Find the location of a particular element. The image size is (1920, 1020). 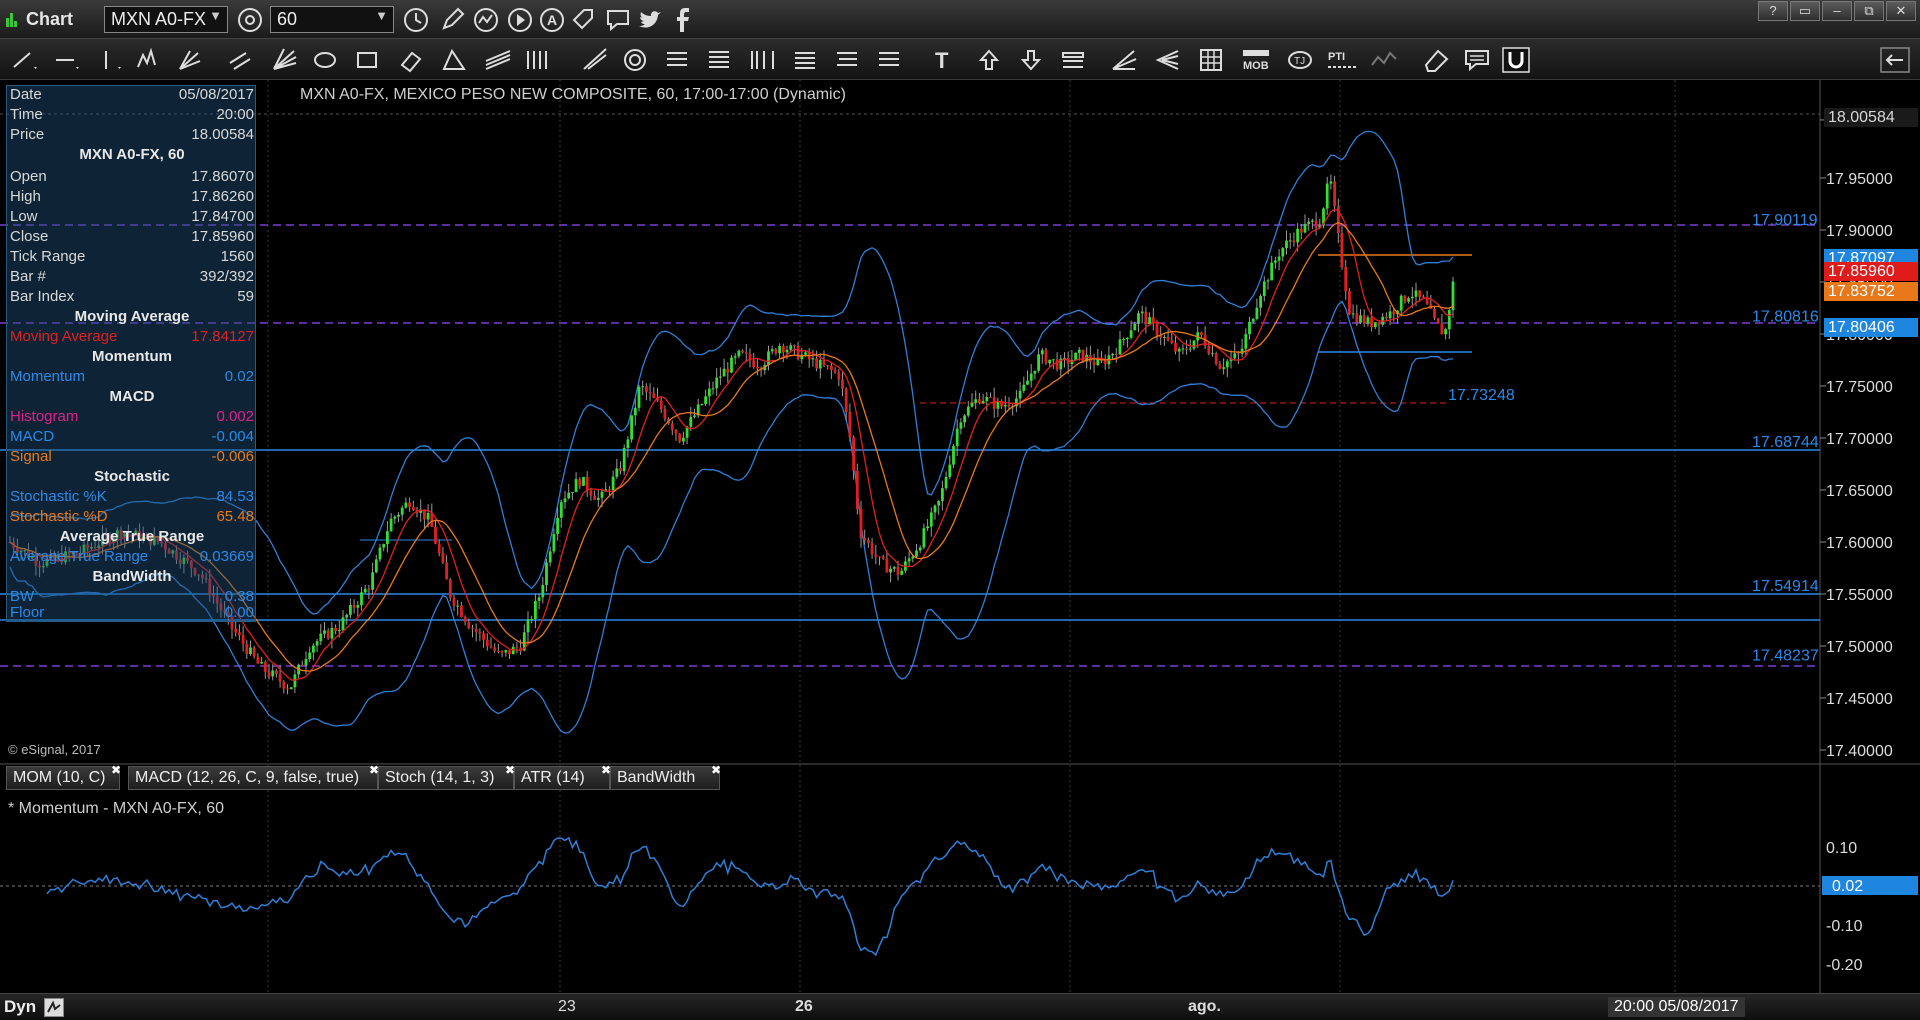

grid-icon is located at coordinates (1213, 60).